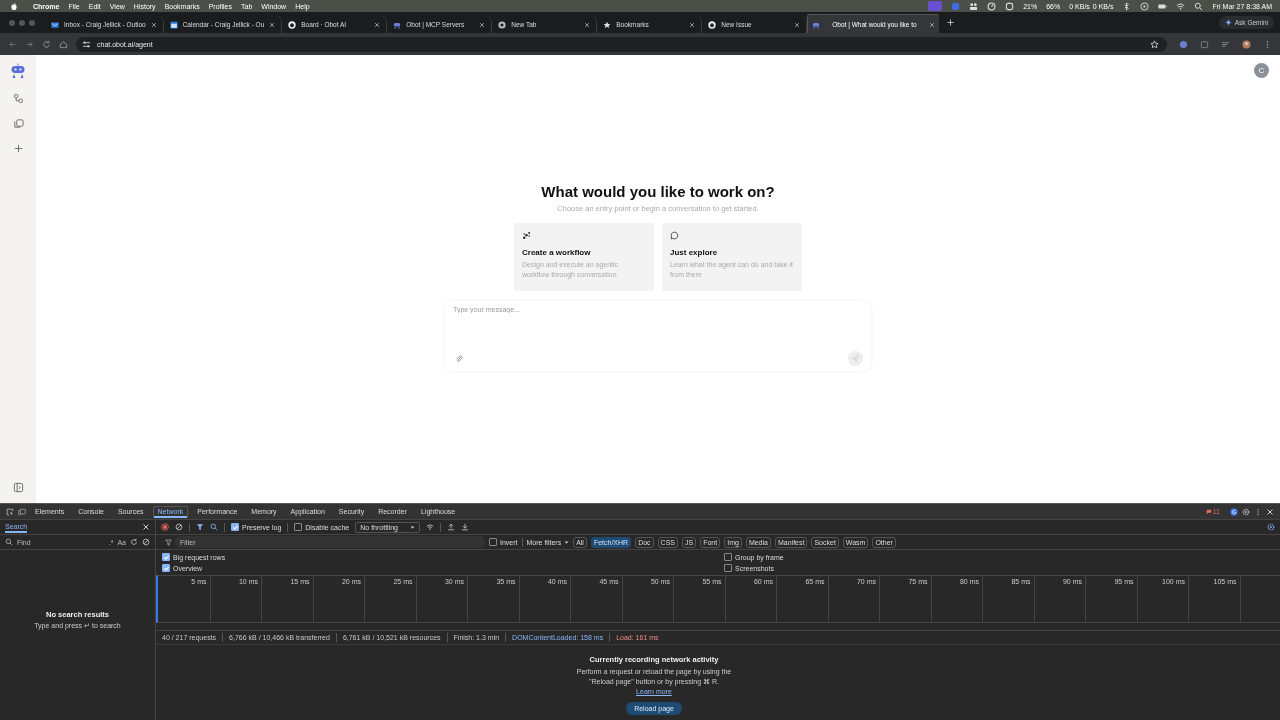  I want to click on paperclip-icon, so click(459, 358).